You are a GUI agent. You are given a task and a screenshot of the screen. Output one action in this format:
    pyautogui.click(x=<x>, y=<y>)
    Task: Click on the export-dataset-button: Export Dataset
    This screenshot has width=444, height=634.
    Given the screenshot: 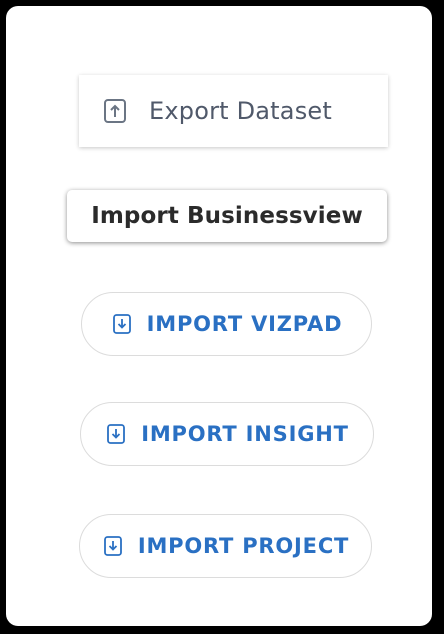 What is the action you would take?
    pyautogui.click(x=233, y=111)
    